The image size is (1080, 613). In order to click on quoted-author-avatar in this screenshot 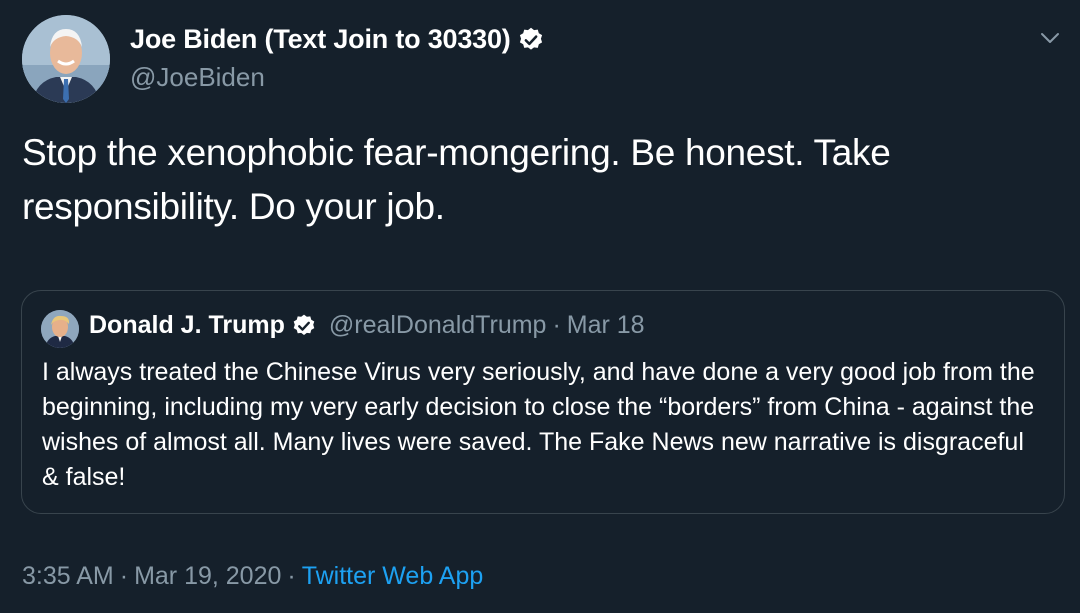, I will do `click(60, 329)`.